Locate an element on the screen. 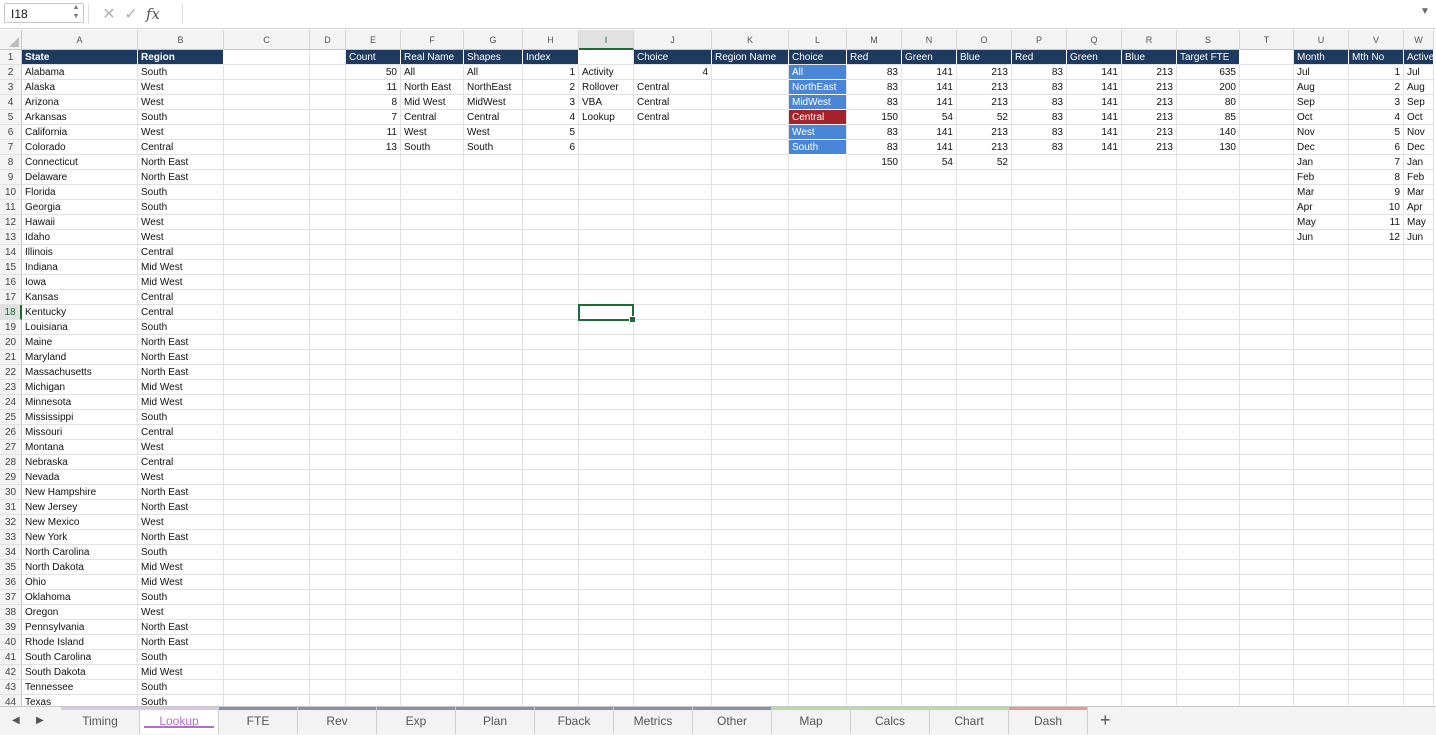  row-header: 5 is located at coordinates (11, 117).